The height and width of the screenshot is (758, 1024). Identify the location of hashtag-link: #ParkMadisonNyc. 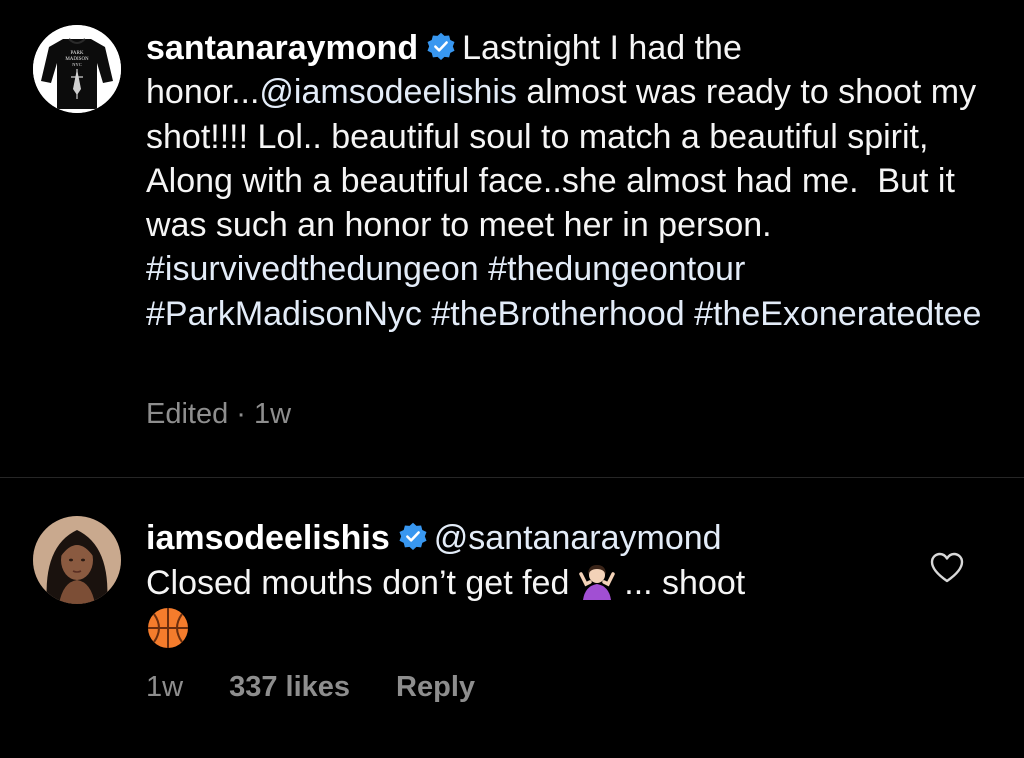
(284, 314).